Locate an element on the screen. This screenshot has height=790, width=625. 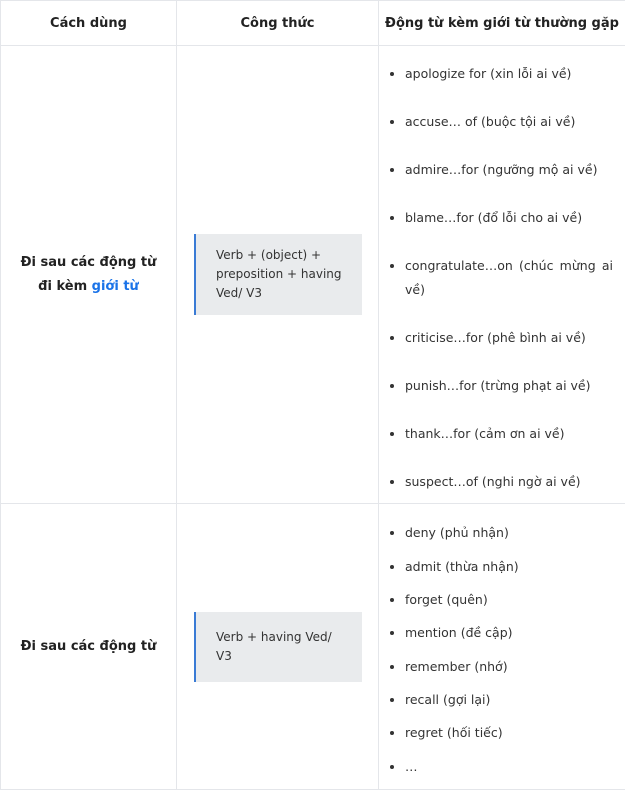
list-item: mention (đề cập) is located at coordinates (512, 632).